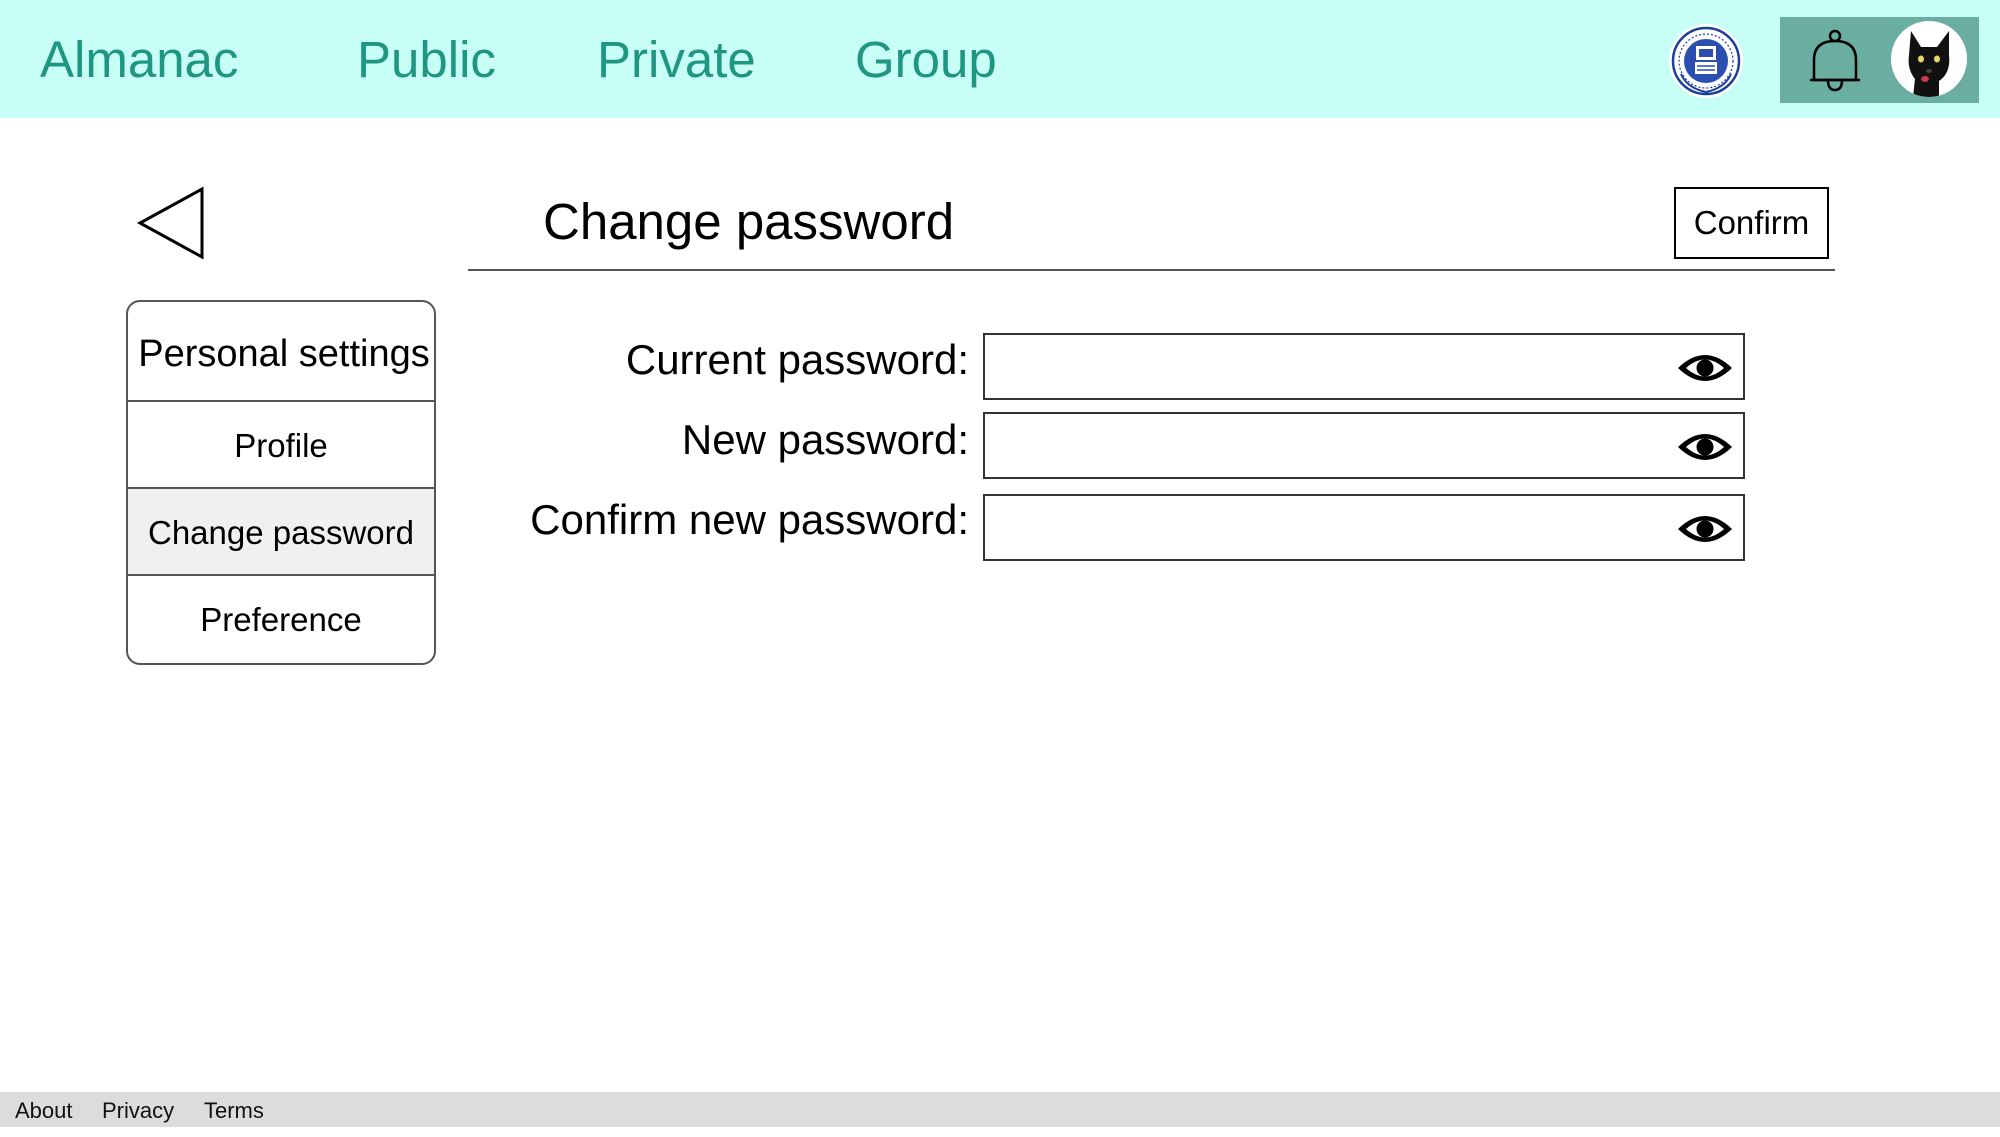  What do you see at coordinates (44, 1109) in the screenshot?
I see `footer-link-about: About` at bounding box center [44, 1109].